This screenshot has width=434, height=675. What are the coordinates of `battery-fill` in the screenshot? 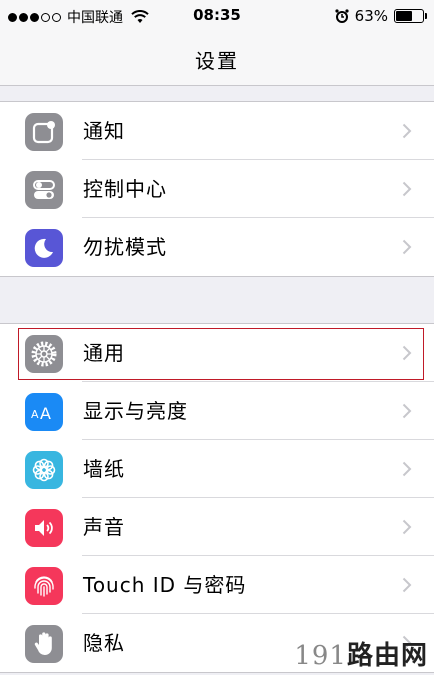 It's located at (404, 16).